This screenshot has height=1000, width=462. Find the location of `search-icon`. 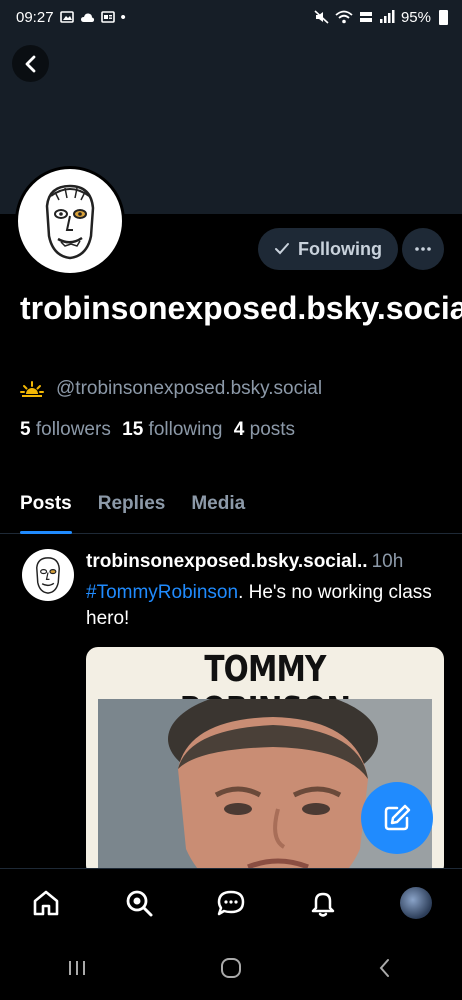

search-icon is located at coordinates (139, 903).